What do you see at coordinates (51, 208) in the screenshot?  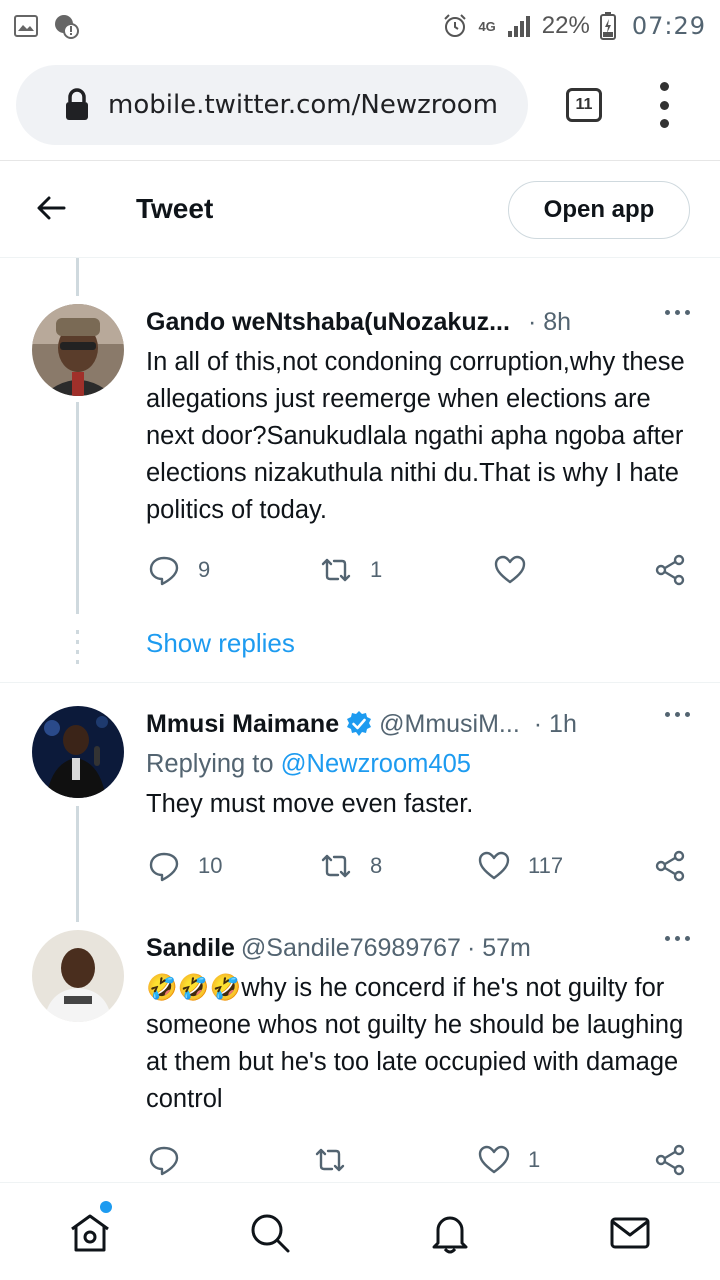 I see `back-arrow-icon` at bounding box center [51, 208].